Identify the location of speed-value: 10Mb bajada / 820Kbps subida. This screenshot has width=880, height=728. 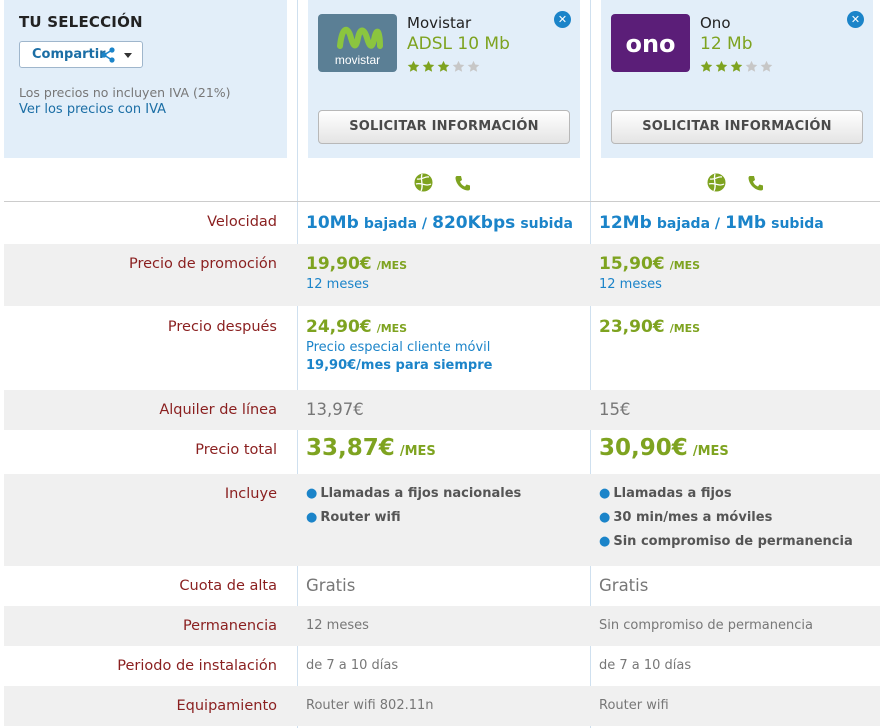
(439, 223).